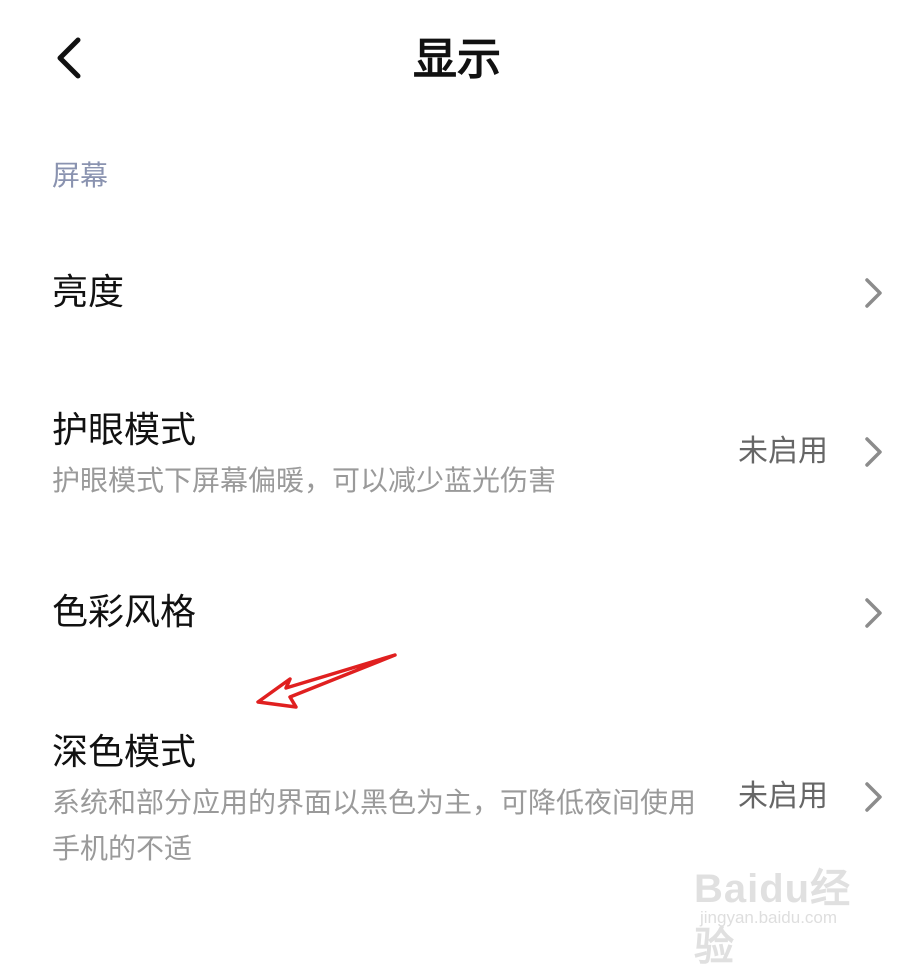  I want to click on watermark-url: jingyan.baidu.com, so click(769, 917).